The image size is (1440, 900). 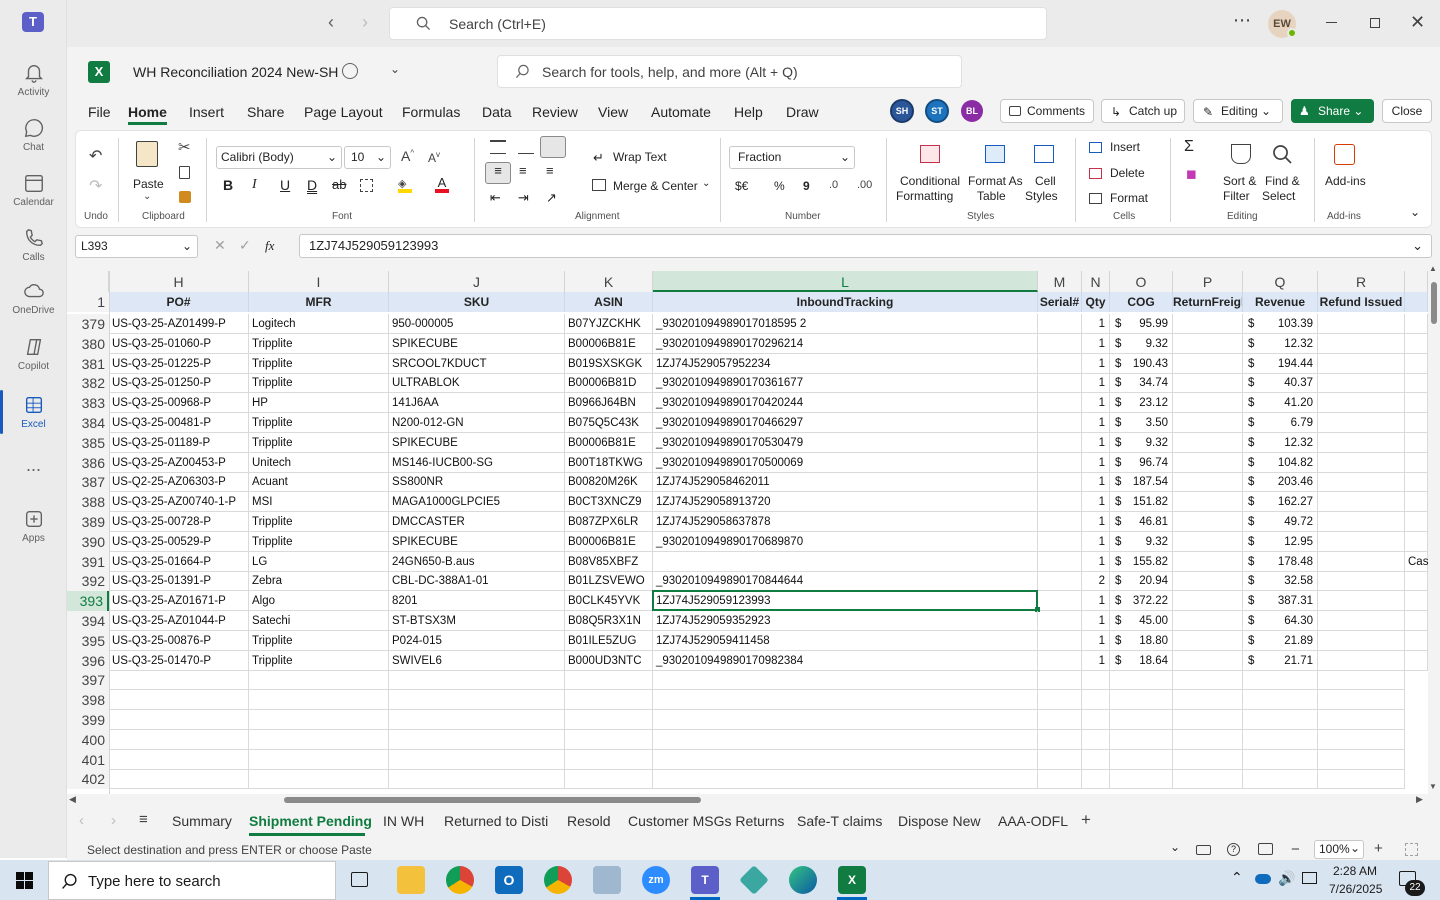 What do you see at coordinates (184, 172) in the screenshot?
I see `copy-icon` at bounding box center [184, 172].